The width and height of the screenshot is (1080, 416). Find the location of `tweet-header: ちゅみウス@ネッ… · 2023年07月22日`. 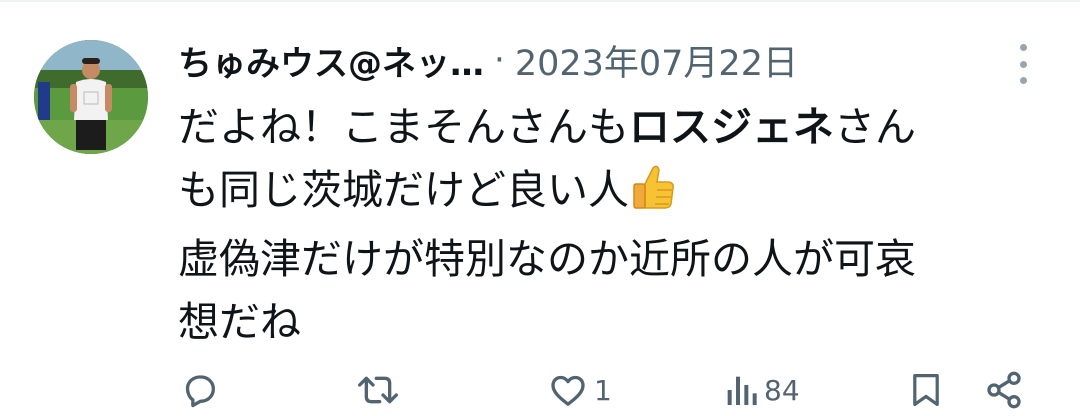

tweet-header: ちゅみウス@ネッ… · 2023年07月22日 is located at coordinates (488, 60).